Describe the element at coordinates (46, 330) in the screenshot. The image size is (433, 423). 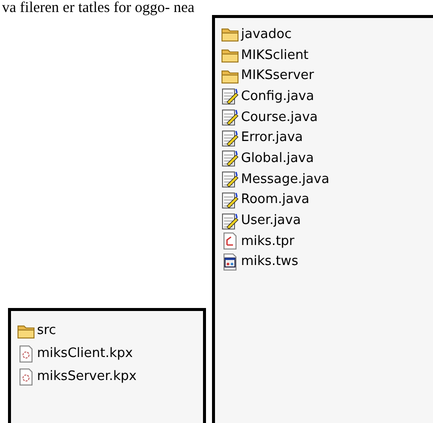
I see `file-name: src` at that location.